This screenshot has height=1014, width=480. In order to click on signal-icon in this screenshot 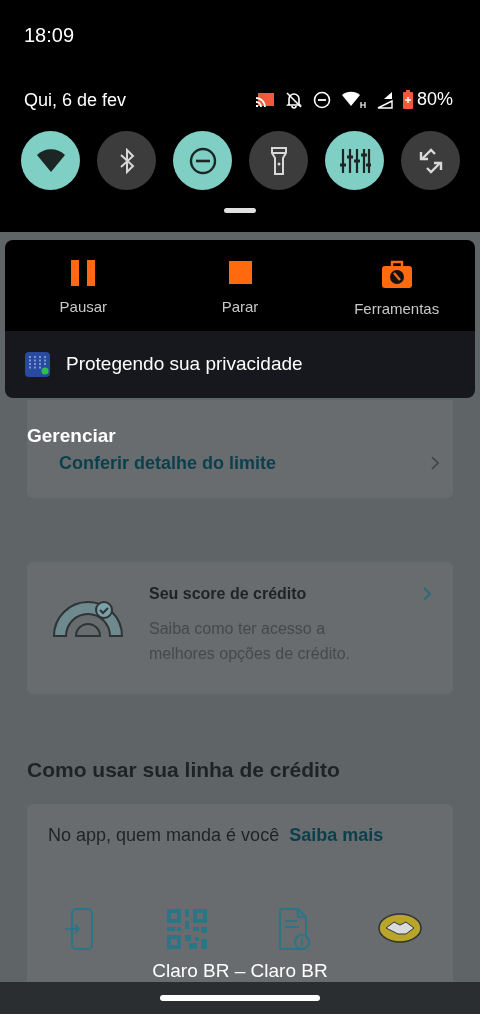, I will do `click(384, 99)`.